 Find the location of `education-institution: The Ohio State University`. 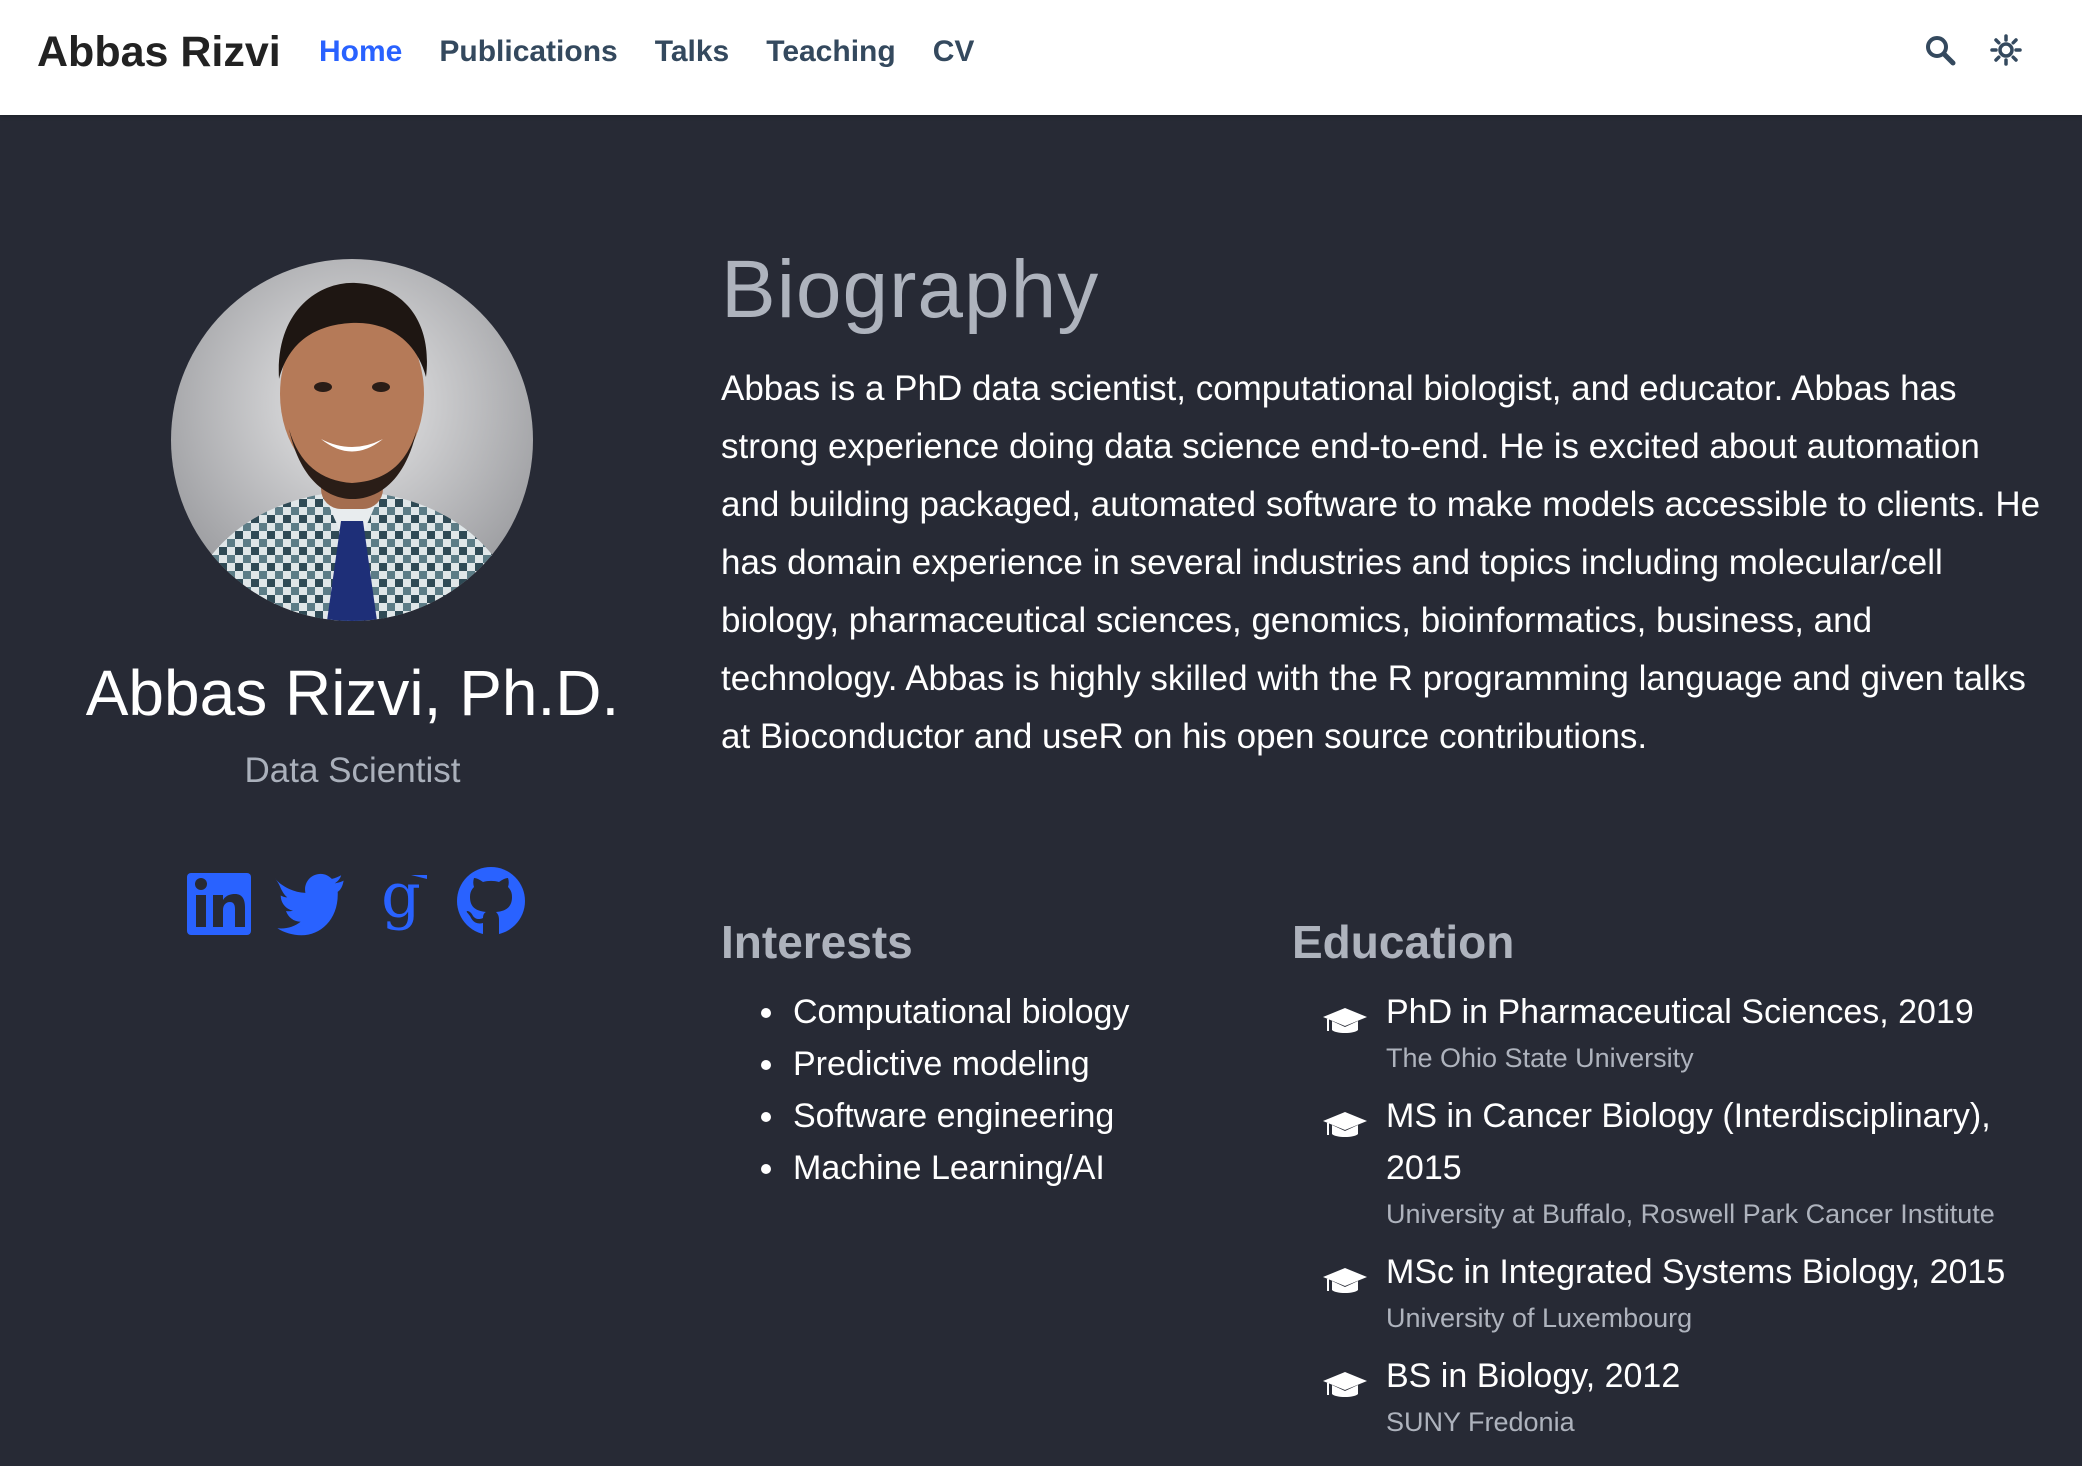

education-institution: The Ohio State University is located at coordinates (1540, 1058).